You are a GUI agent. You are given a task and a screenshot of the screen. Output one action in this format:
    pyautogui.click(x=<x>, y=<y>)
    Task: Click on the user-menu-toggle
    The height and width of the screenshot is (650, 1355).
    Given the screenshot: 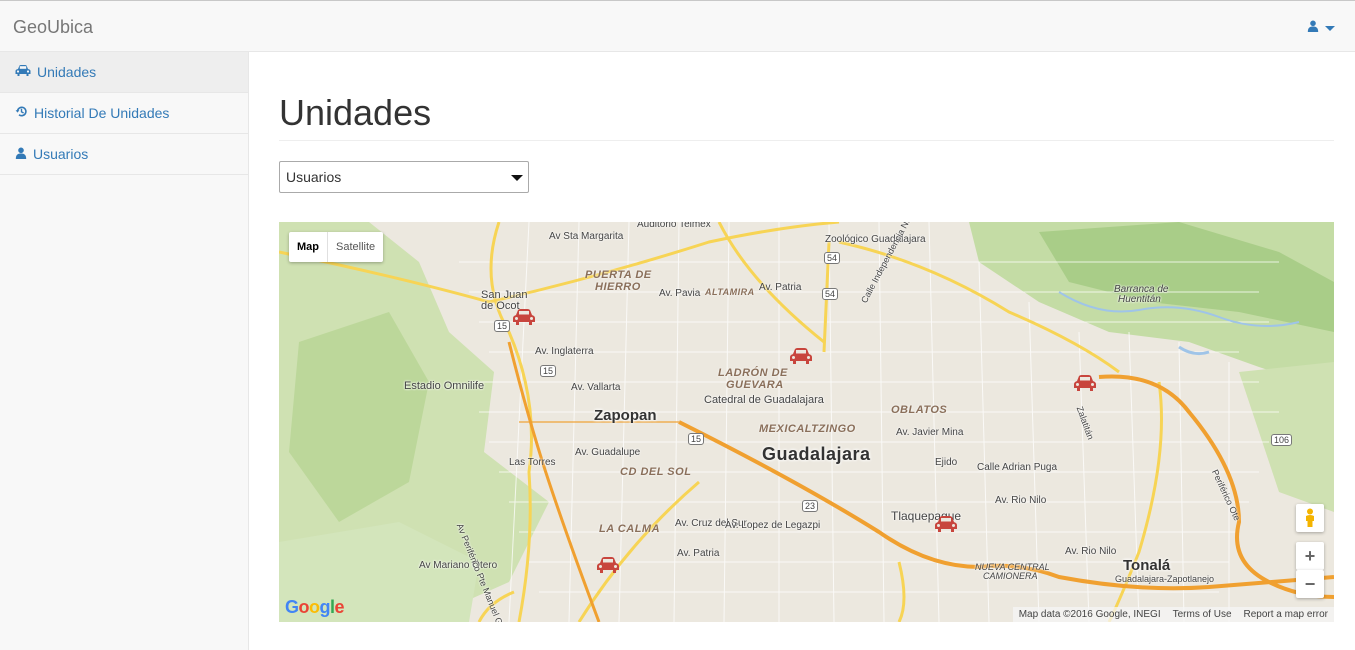 What is the action you would take?
    pyautogui.click(x=1321, y=28)
    